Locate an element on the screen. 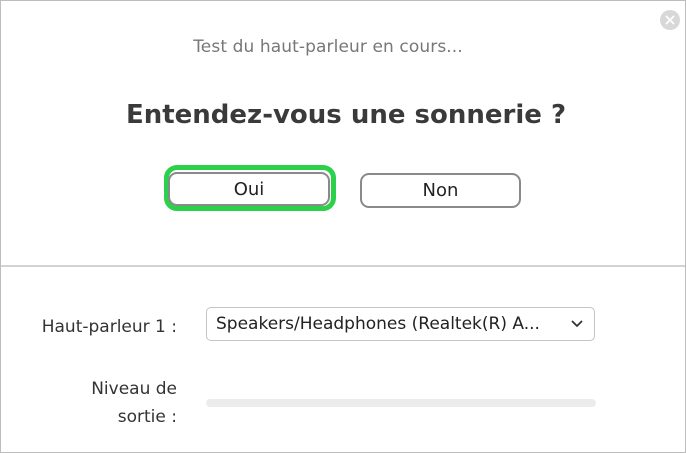  close-button is located at coordinates (670, 20).